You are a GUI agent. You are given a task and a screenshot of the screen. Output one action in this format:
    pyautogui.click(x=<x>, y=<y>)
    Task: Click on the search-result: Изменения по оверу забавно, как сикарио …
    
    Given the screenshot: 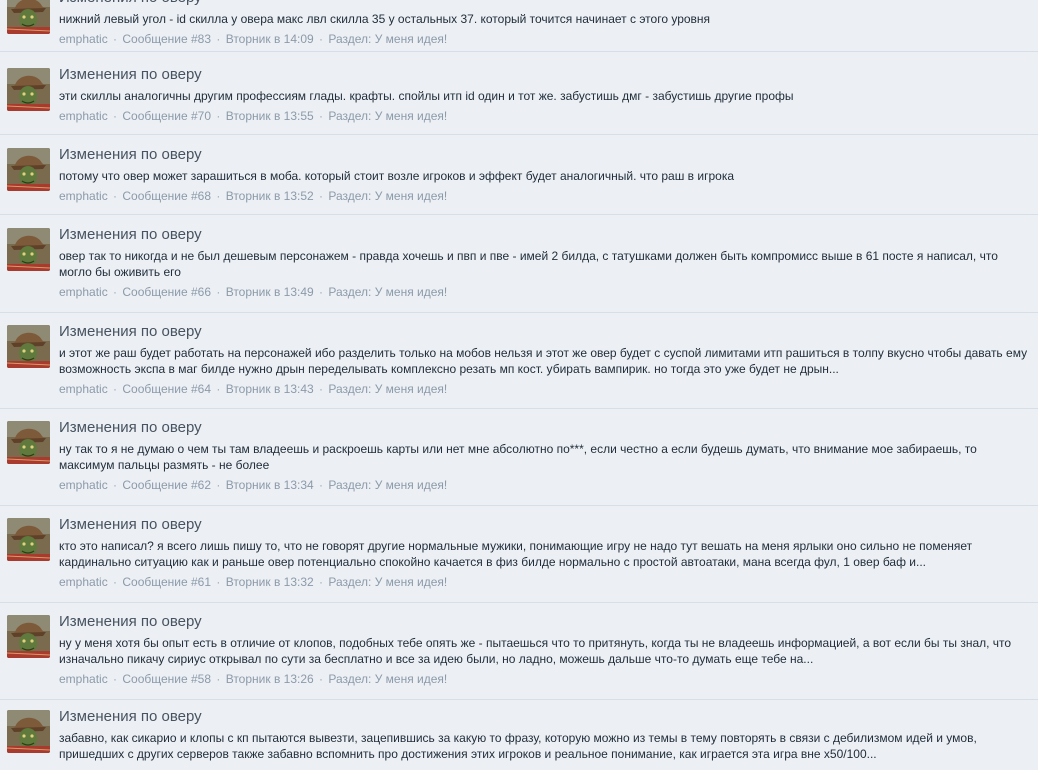 What is the action you would take?
    pyautogui.click(x=519, y=735)
    